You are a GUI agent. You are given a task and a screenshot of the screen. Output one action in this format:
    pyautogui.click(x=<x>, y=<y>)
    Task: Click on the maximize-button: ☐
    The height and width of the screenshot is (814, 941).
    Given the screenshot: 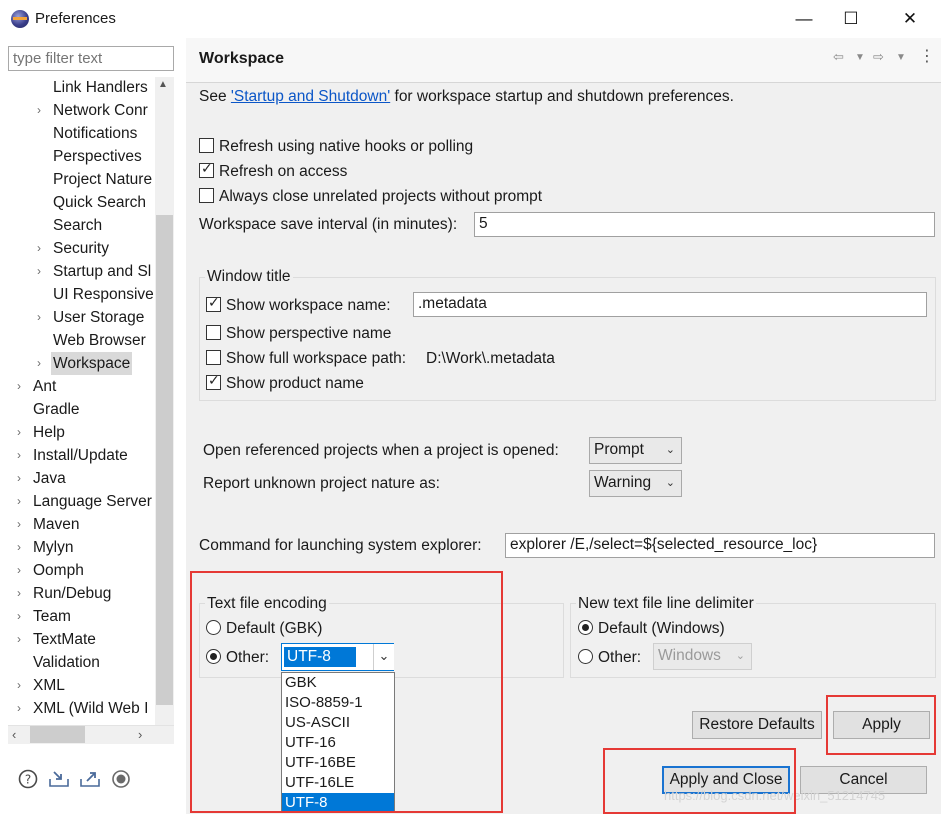 What is the action you would take?
    pyautogui.click(x=851, y=19)
    